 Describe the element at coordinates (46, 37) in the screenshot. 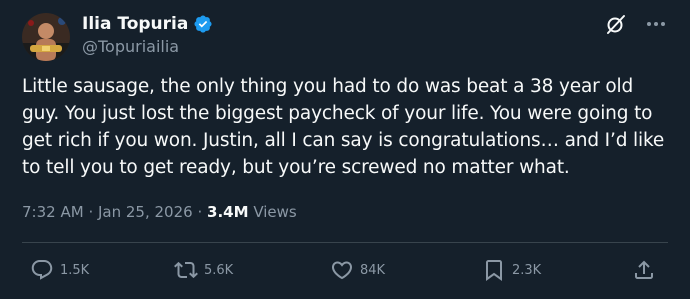

I see `avatar` at that location.